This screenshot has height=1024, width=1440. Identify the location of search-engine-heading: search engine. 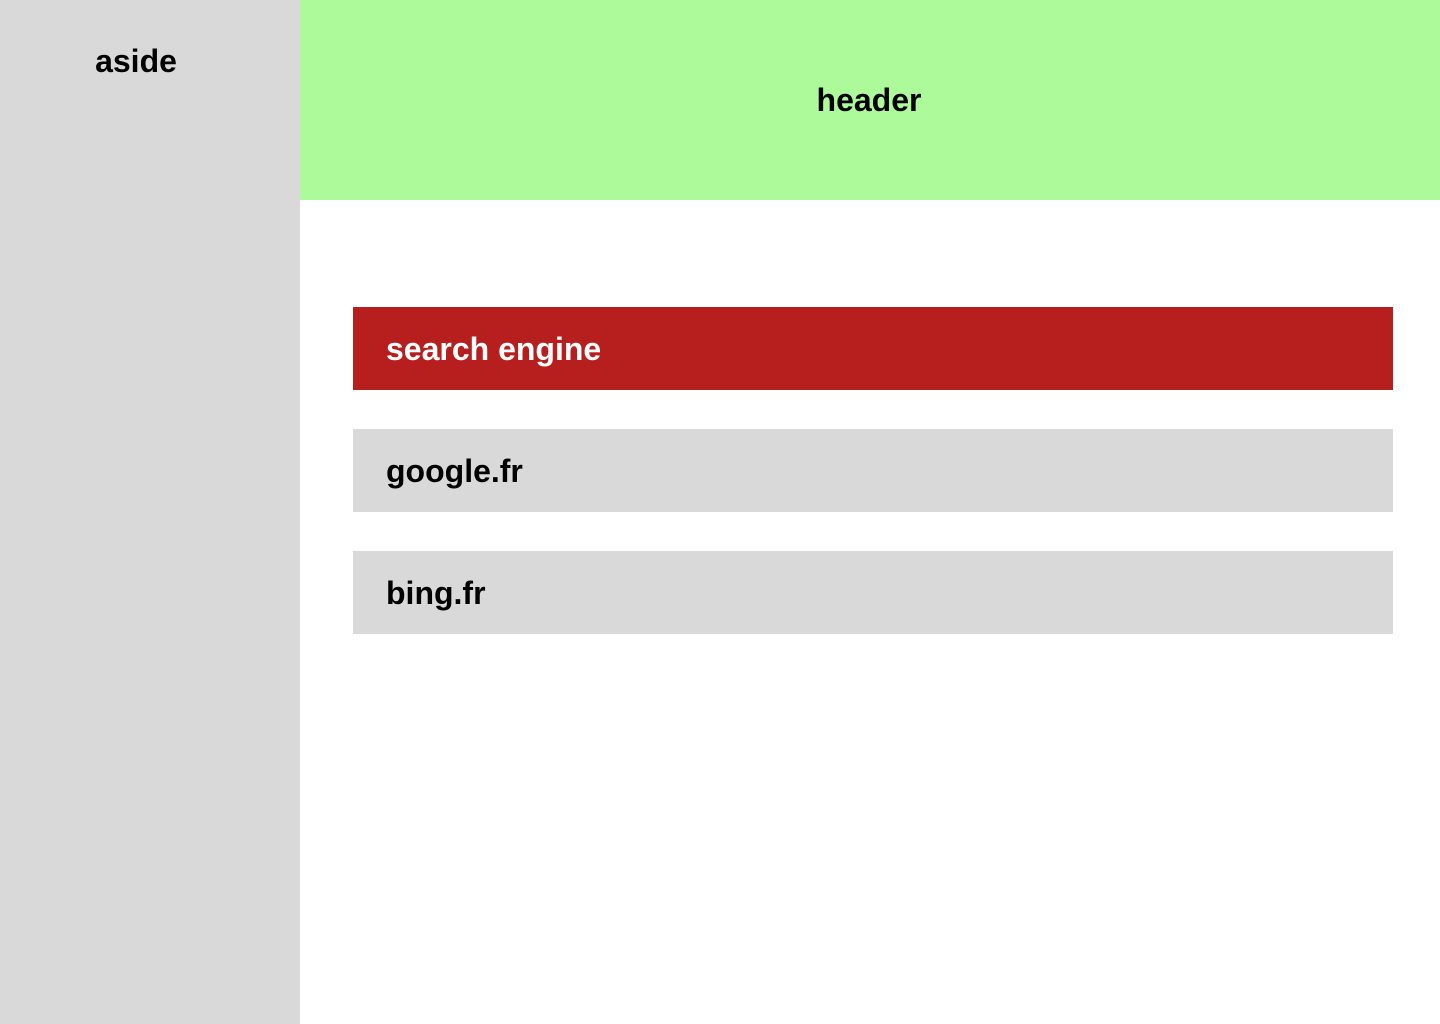
(873, 348).